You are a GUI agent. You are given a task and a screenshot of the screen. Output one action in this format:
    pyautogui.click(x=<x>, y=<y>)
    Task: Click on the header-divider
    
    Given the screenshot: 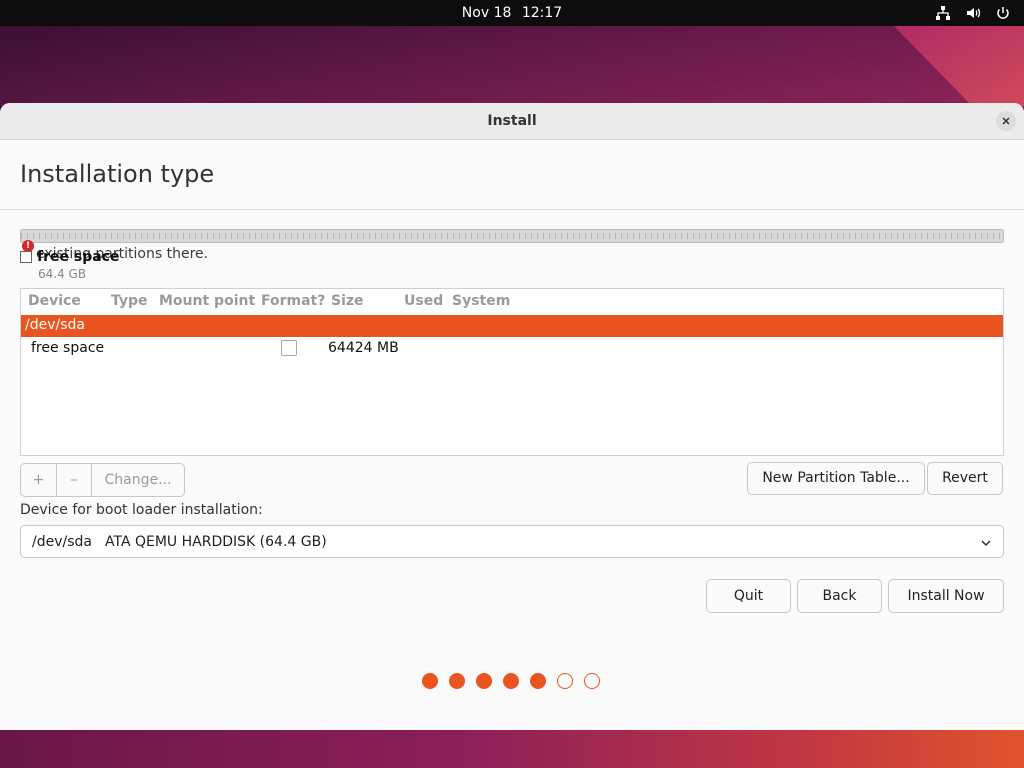 What is the action you would take?
    pyautogui.click(x=512, y=209)
    